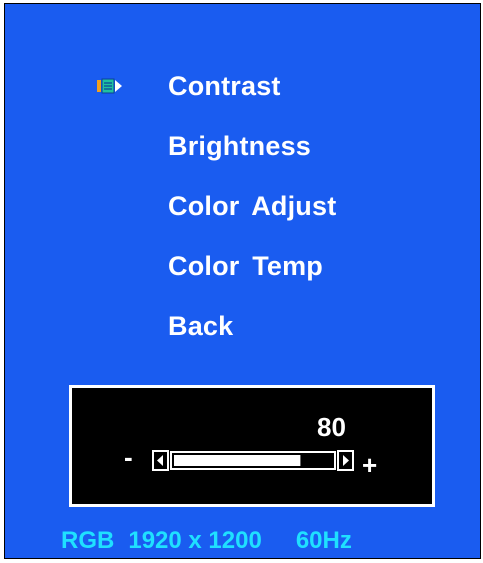  I want to click on menu-item-back: Back, so click(200, 326).